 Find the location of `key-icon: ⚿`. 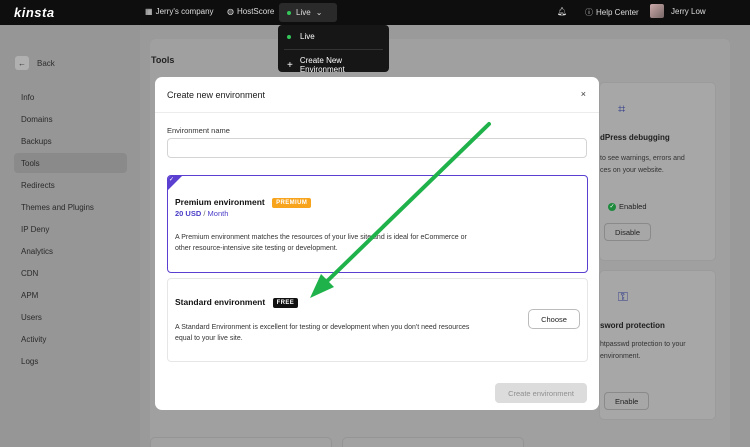

key-icon: ⚿ is located at coordinates (623, 296).